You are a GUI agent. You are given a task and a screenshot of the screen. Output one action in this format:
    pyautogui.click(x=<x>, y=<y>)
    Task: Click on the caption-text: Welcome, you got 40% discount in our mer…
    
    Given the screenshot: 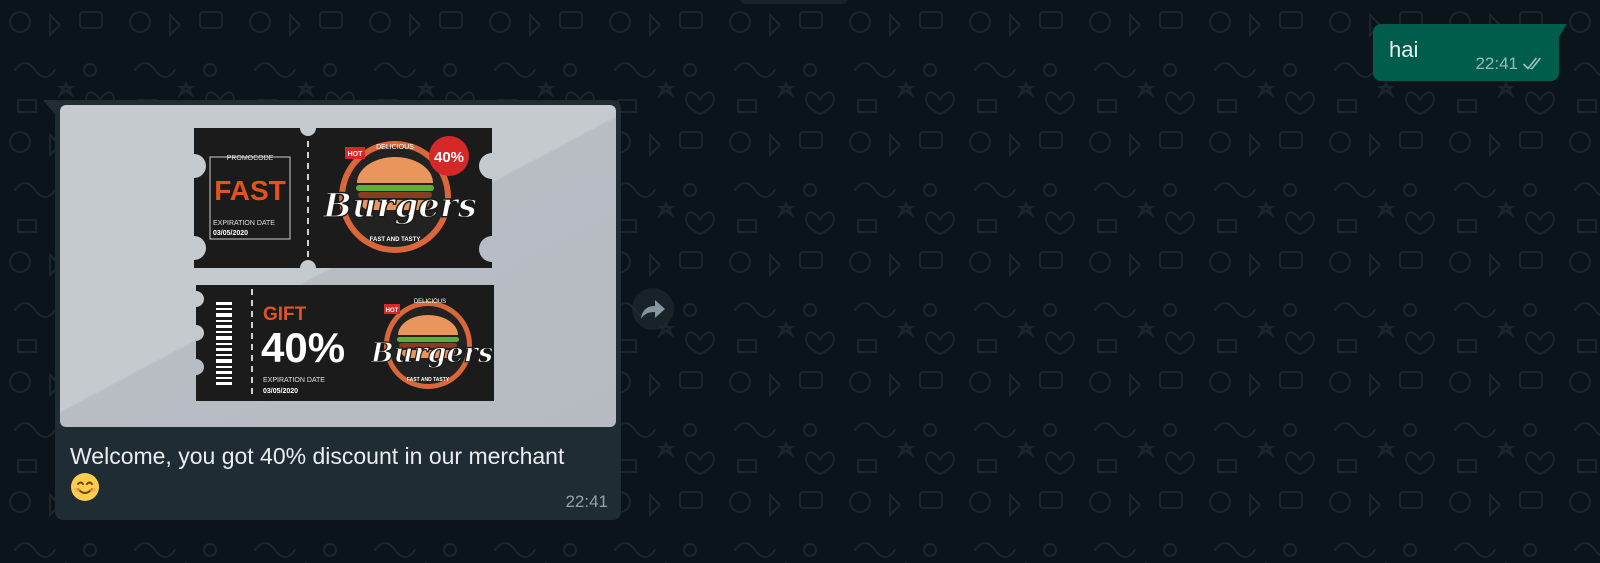 What is the action you would take?
    pyautogui.click(x=317, y=456)
    